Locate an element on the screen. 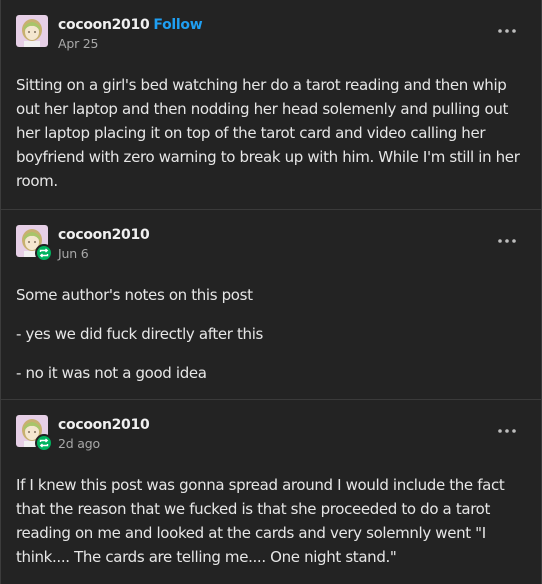 The width and height of the screenshot is (542, 584). post-text: - yes we did fuck directly after this is located at coordinates (139, 334).